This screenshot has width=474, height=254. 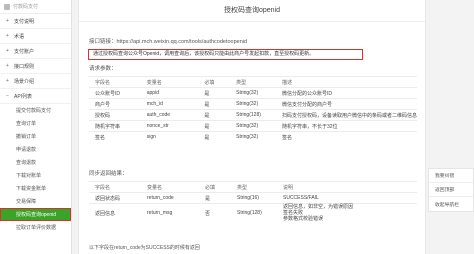 I want to click on sidebar-item-terms: + 术语, so click(x=35, y=36).